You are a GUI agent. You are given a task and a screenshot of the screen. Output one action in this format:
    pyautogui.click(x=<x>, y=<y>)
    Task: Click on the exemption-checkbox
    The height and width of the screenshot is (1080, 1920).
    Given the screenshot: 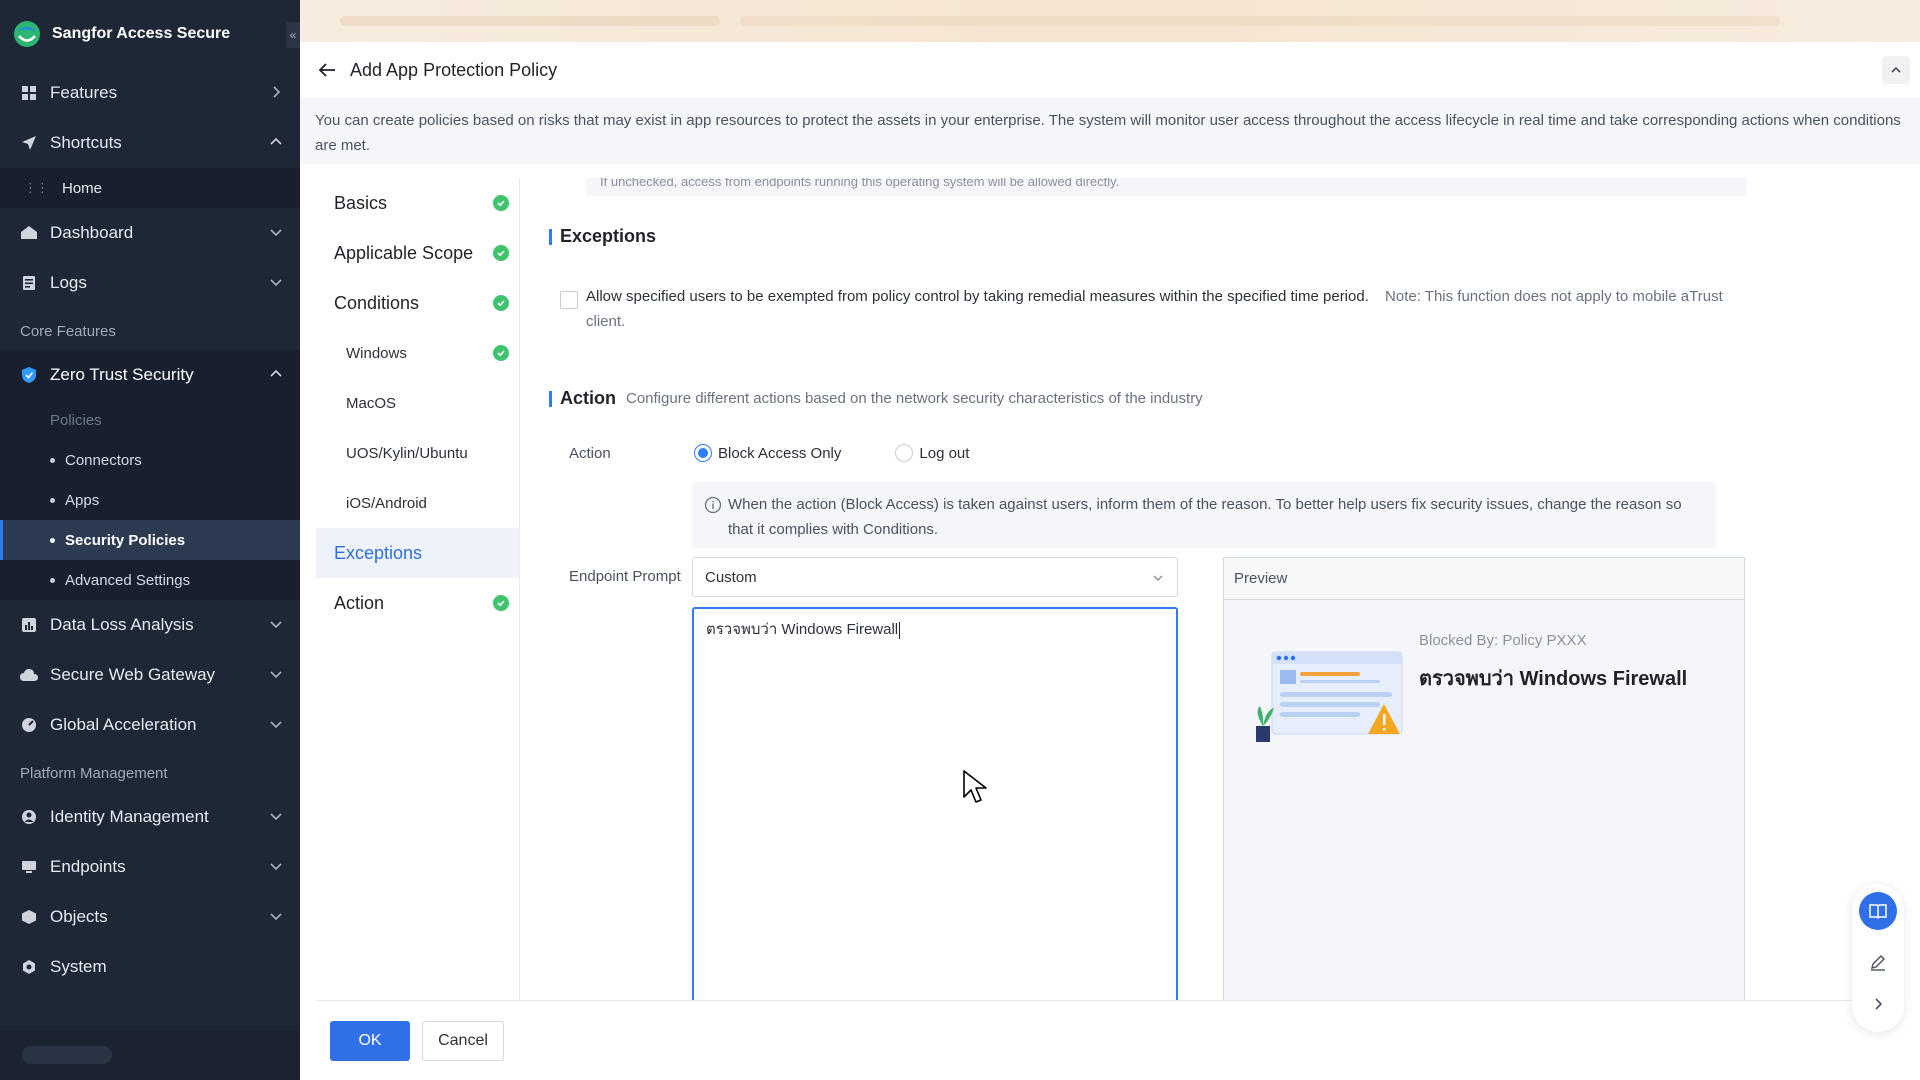 What is the action you would take?
    pyautogui.click(x=569, y=300)
    